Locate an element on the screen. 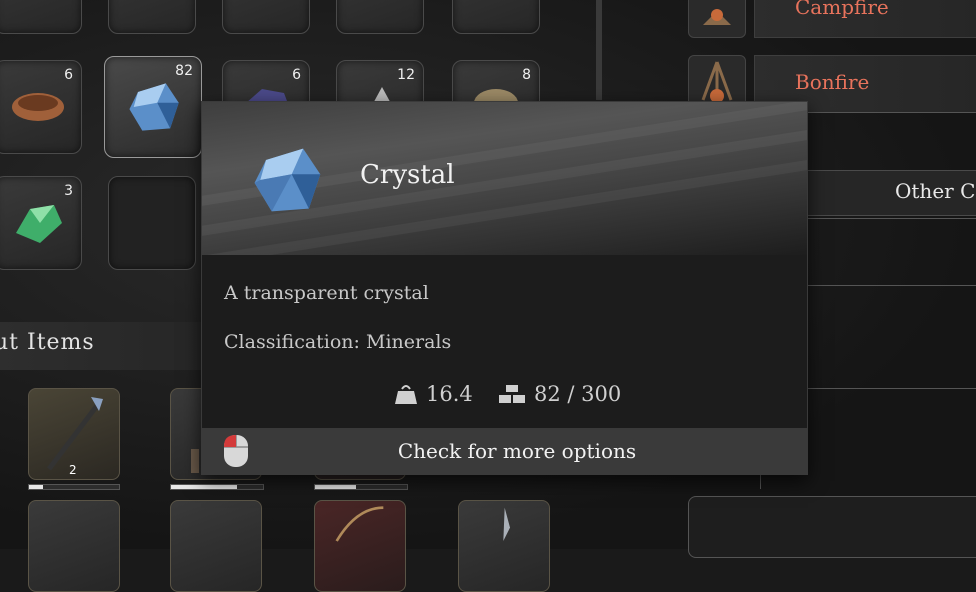  tooltip-stats: 16.4 82 / 300 is located at coordinates (504, 397).